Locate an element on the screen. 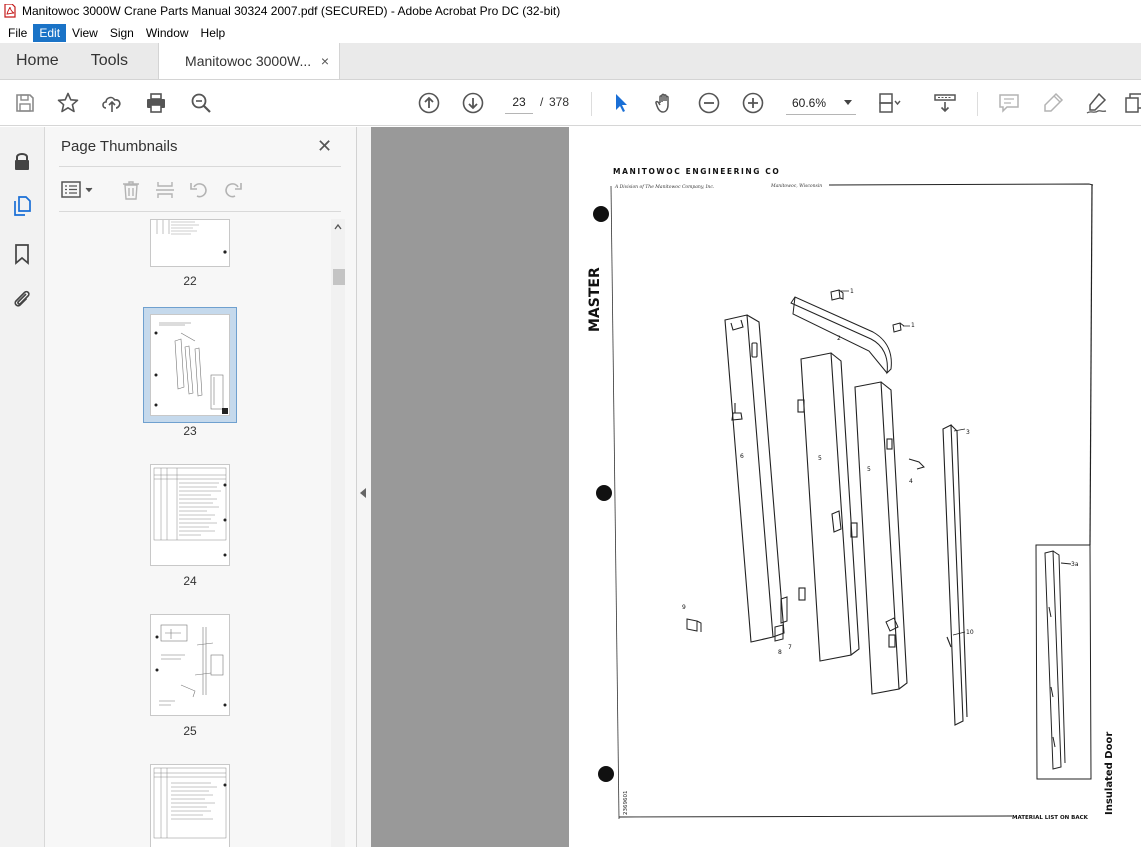 The height and width of the screenshot is (847, 1141). thumbnail-label: 24 is located at coordinates (190, 581).